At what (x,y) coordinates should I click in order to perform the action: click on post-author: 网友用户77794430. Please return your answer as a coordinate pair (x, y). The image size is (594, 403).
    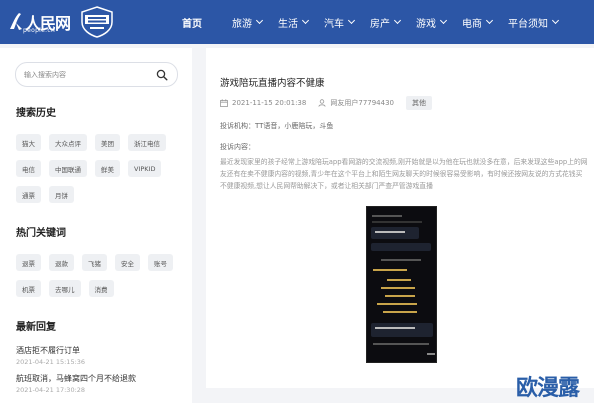
    Looking at the image, I should click on (362, 103).